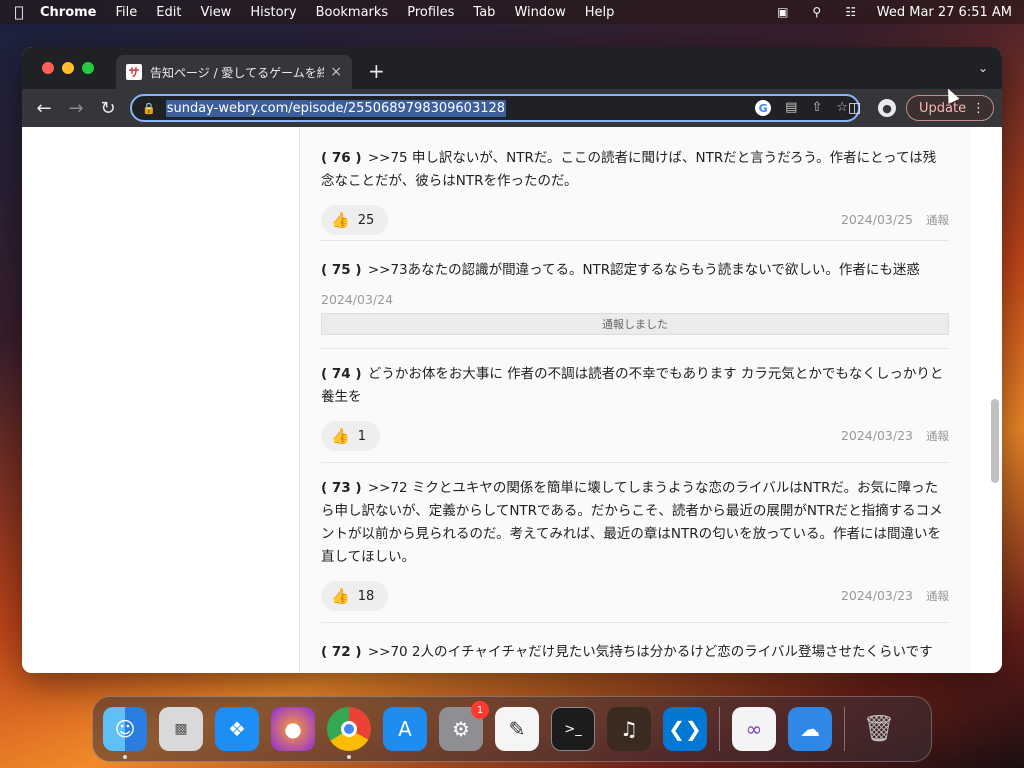 The width and height of the screenshot is (1024, 768). I want to click on comment-number: ( 72 ), so click(341, 652).